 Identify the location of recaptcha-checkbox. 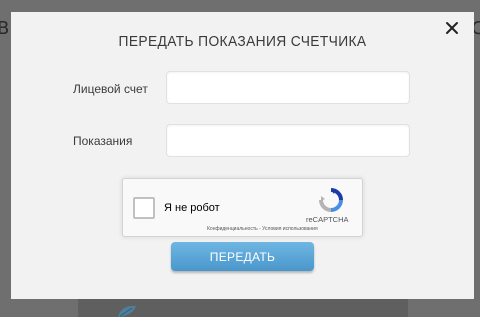
(144, 208).